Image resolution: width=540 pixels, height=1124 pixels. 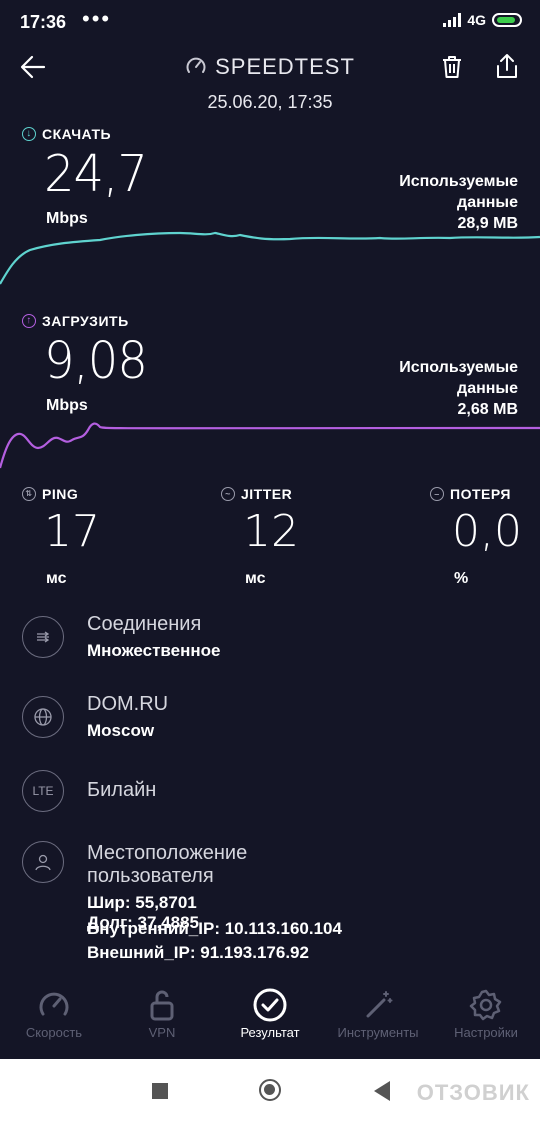 I want to click on nav-speed: Скорость, so click(x=54, y=1012).